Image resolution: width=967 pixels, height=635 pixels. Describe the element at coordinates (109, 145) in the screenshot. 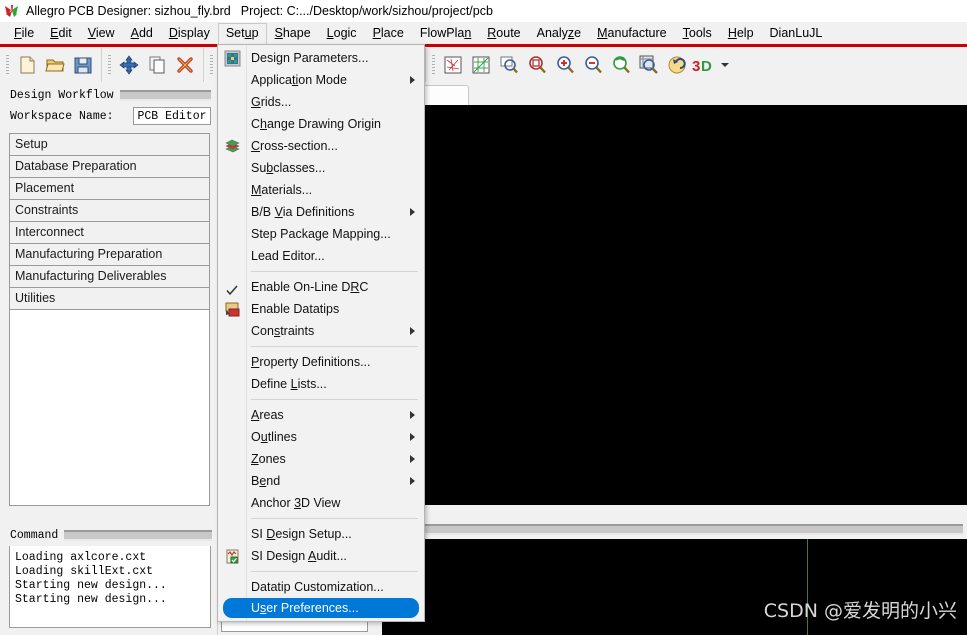

I see `sidebar-item-setup: Setup` at that location.